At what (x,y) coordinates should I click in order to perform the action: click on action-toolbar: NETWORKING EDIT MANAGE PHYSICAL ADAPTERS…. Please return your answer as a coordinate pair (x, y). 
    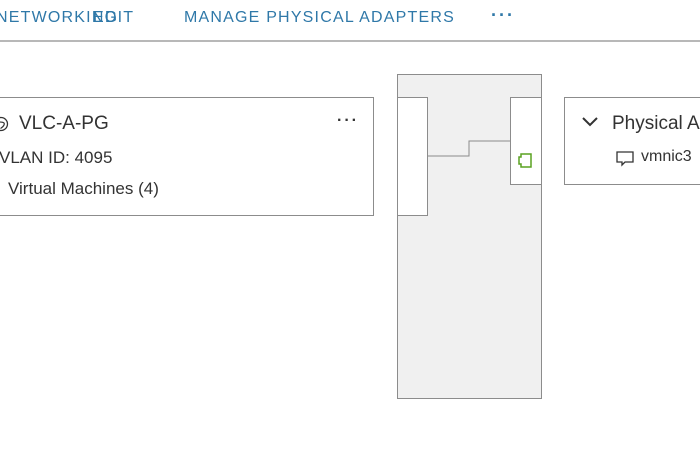
    Looking at the image, I should click on (350, 21).